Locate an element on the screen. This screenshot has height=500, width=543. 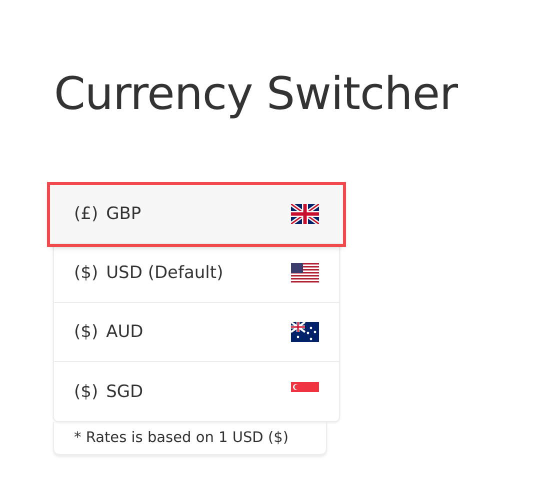
page-title: Currency Switcher is located at coordinates (256, 94).